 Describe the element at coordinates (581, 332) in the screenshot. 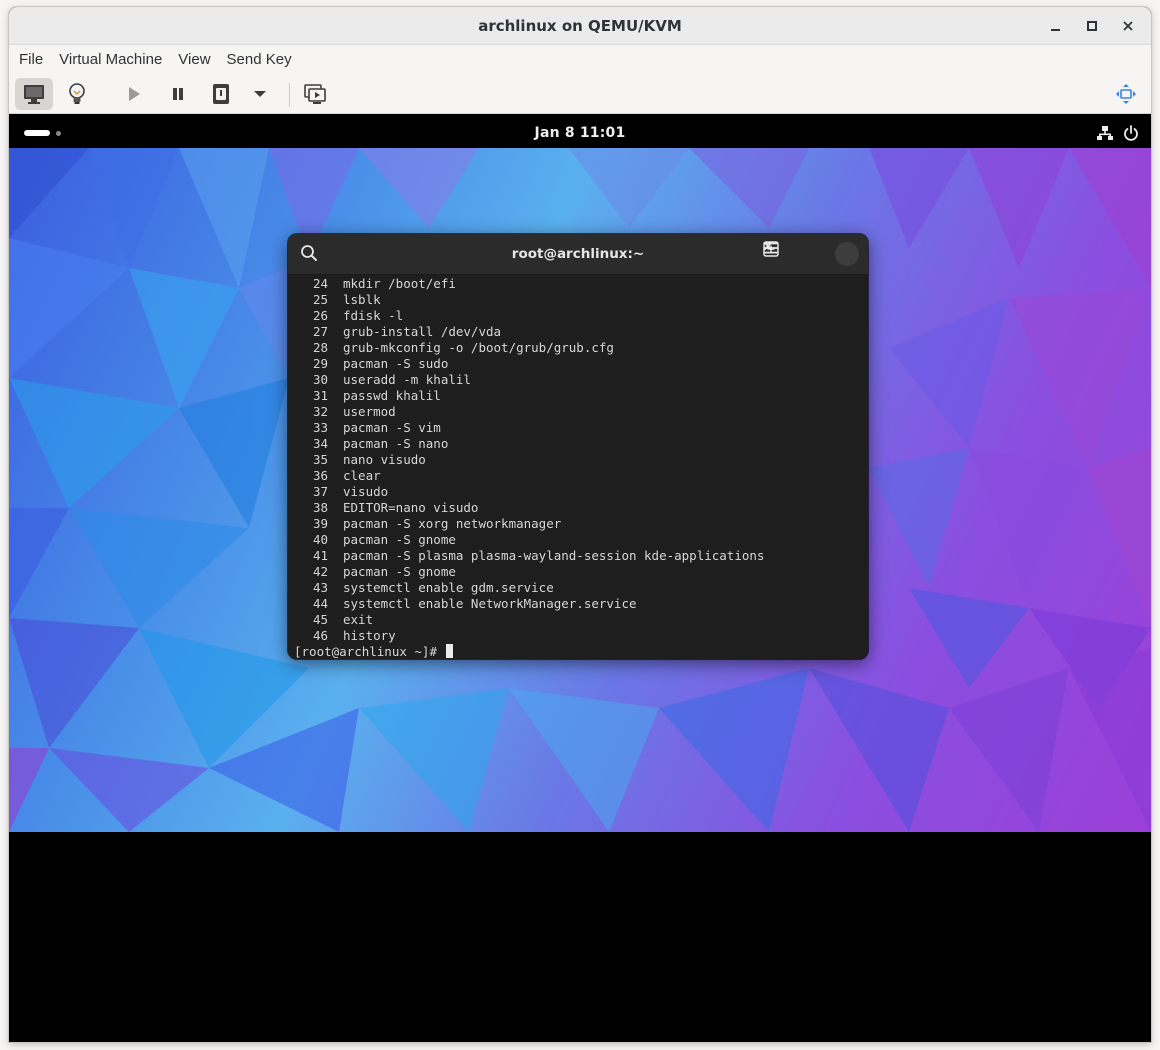

I see `history-line: 27 grub-install /dev/vda` at that location.